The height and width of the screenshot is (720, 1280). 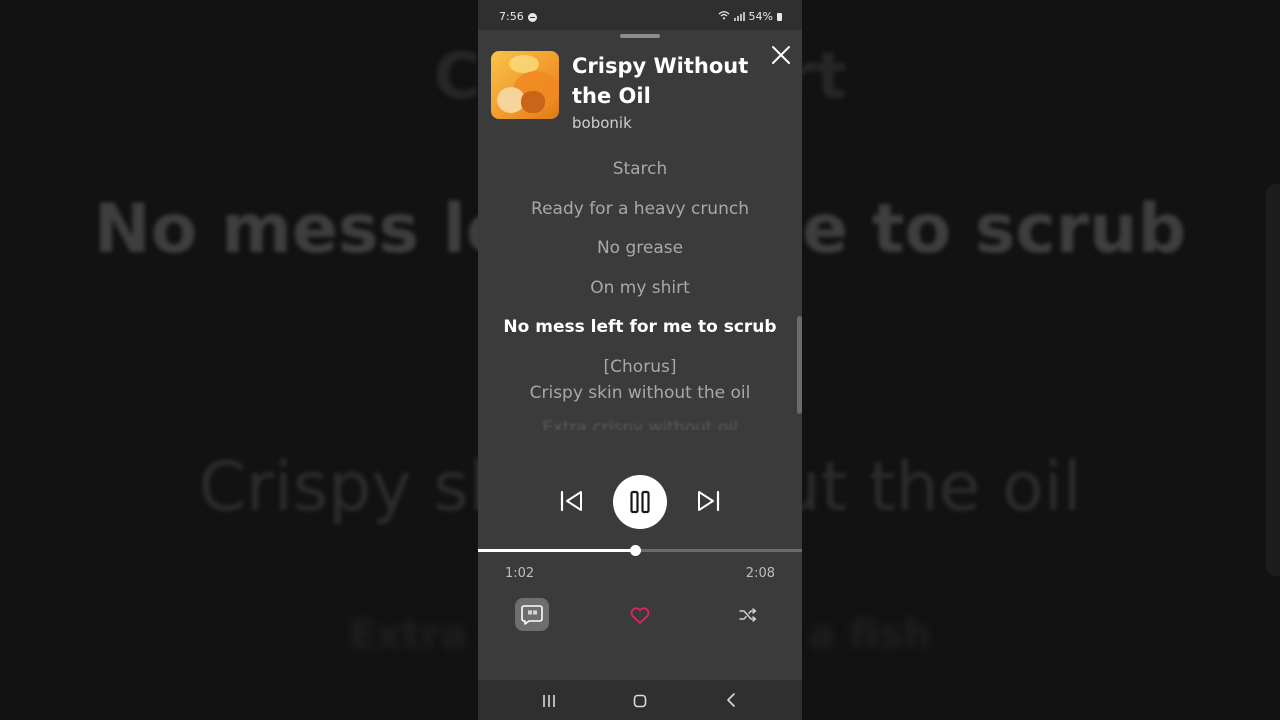 I want to click on home-button, so click(x=640, y=700).